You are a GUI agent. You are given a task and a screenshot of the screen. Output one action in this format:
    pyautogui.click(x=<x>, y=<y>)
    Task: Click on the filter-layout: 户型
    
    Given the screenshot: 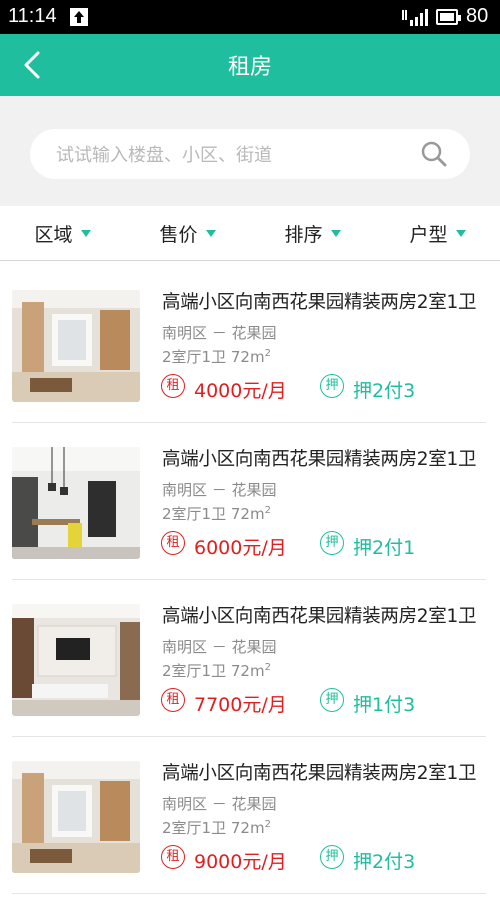 What is the action you would take?
    pyautogui.click(x=437, y=233)
    